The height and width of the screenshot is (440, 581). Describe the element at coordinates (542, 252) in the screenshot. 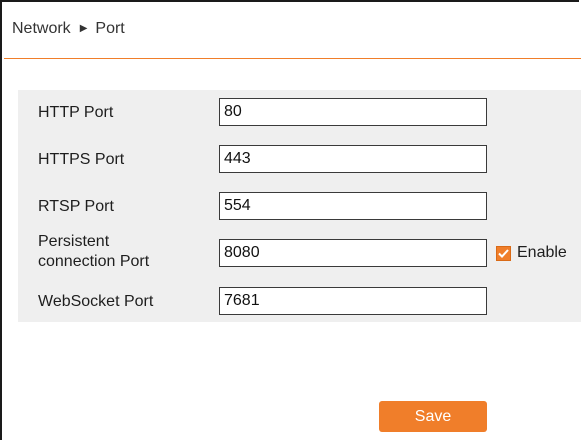

I see `enable-label: Enable` at that location.